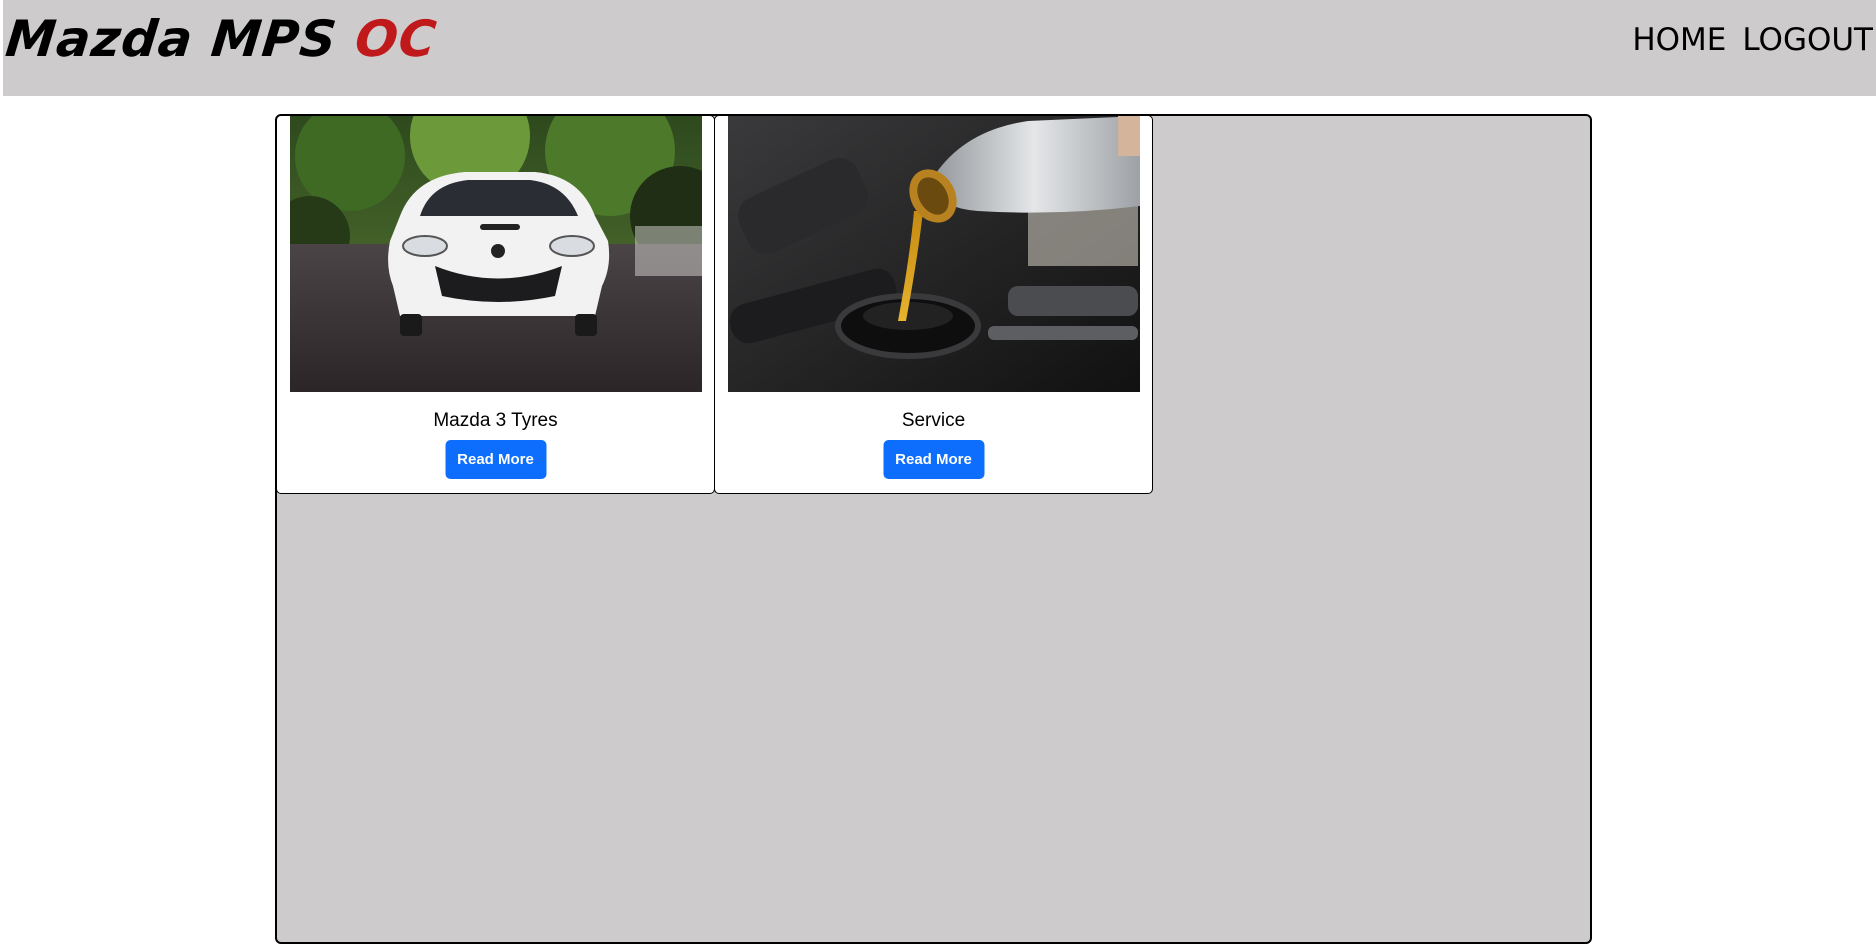 Image resolution: width=1876 pixels, height=944 pixels. Describe the element at coordinates (495, 420) in the screenshot. I see `card-title: Mazda 3 Tyres` at that location.